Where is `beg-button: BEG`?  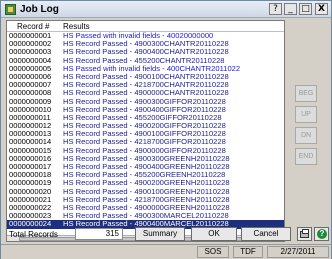 beg-button: BEG is located at coordinates (306, 93).